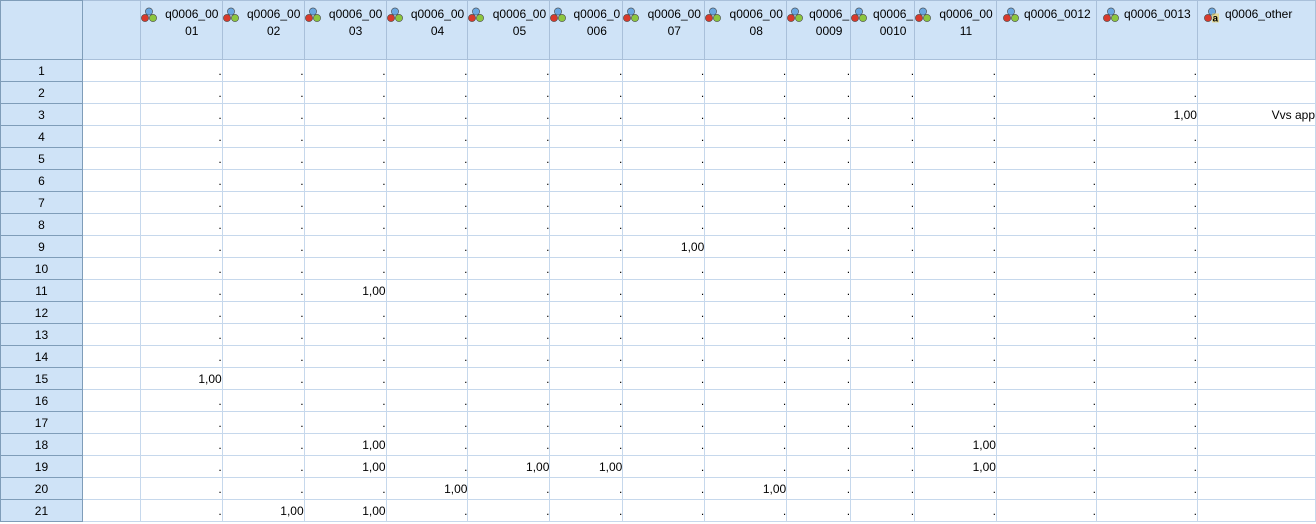 The height and width of the screenshot is (524, 1316). I want to click on column-header-q0006-0005: q0006_0005, so click(509, 30).